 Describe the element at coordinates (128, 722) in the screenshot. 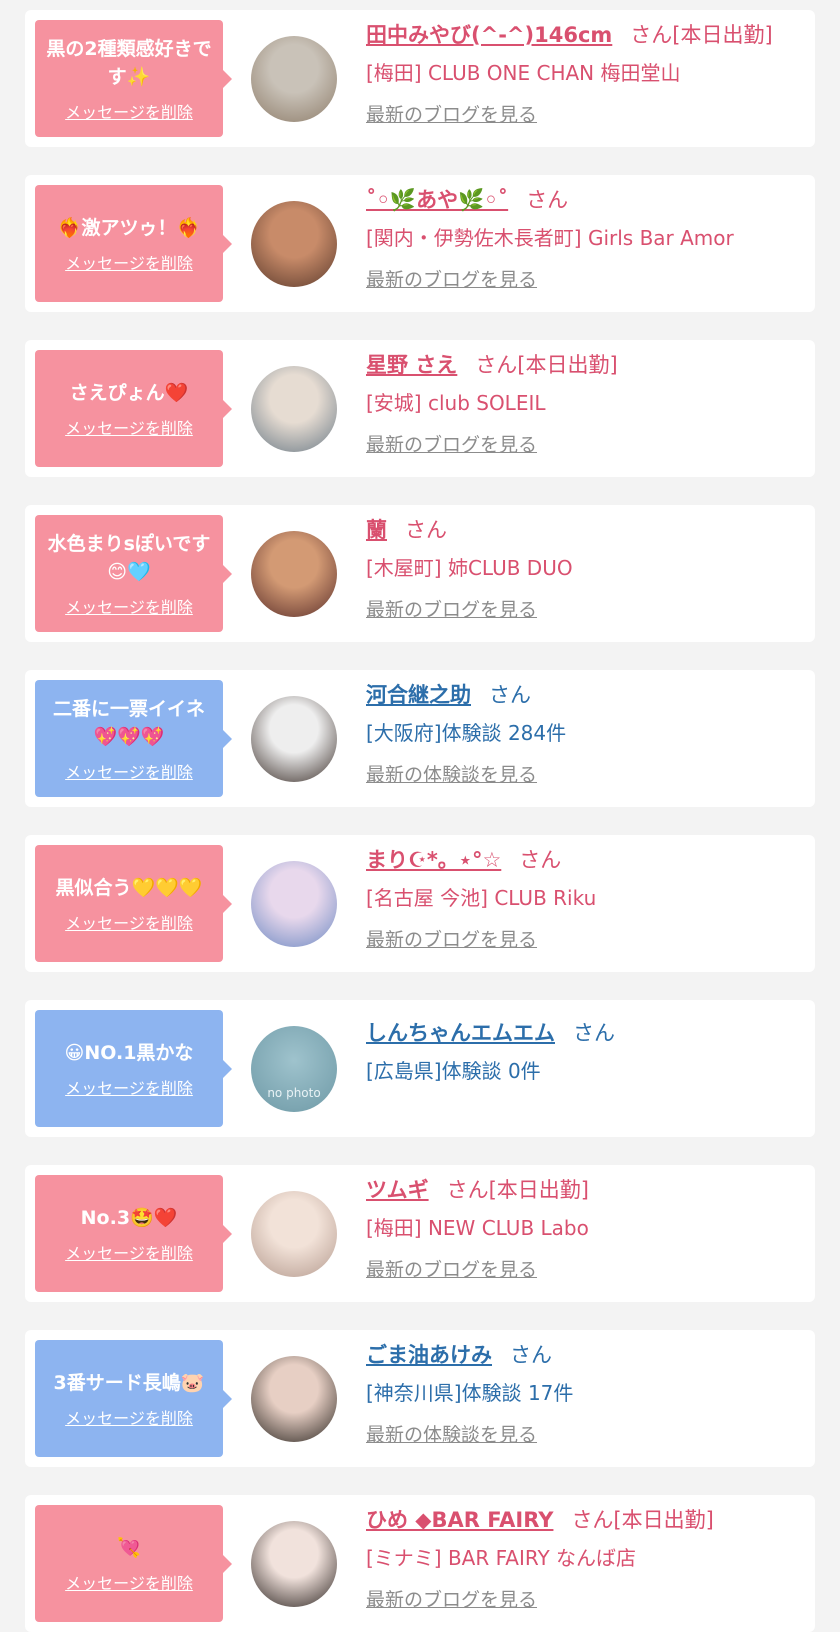

I see `message-text: 二番に一票イイネ💖💖💖` at that location.